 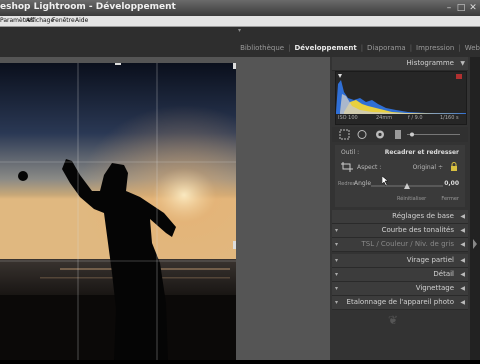 What do you see at coordinates (63, 21) in the screenshot?
I see `menu-fenetre: Fenêtre` at bounding box center [63, 21].